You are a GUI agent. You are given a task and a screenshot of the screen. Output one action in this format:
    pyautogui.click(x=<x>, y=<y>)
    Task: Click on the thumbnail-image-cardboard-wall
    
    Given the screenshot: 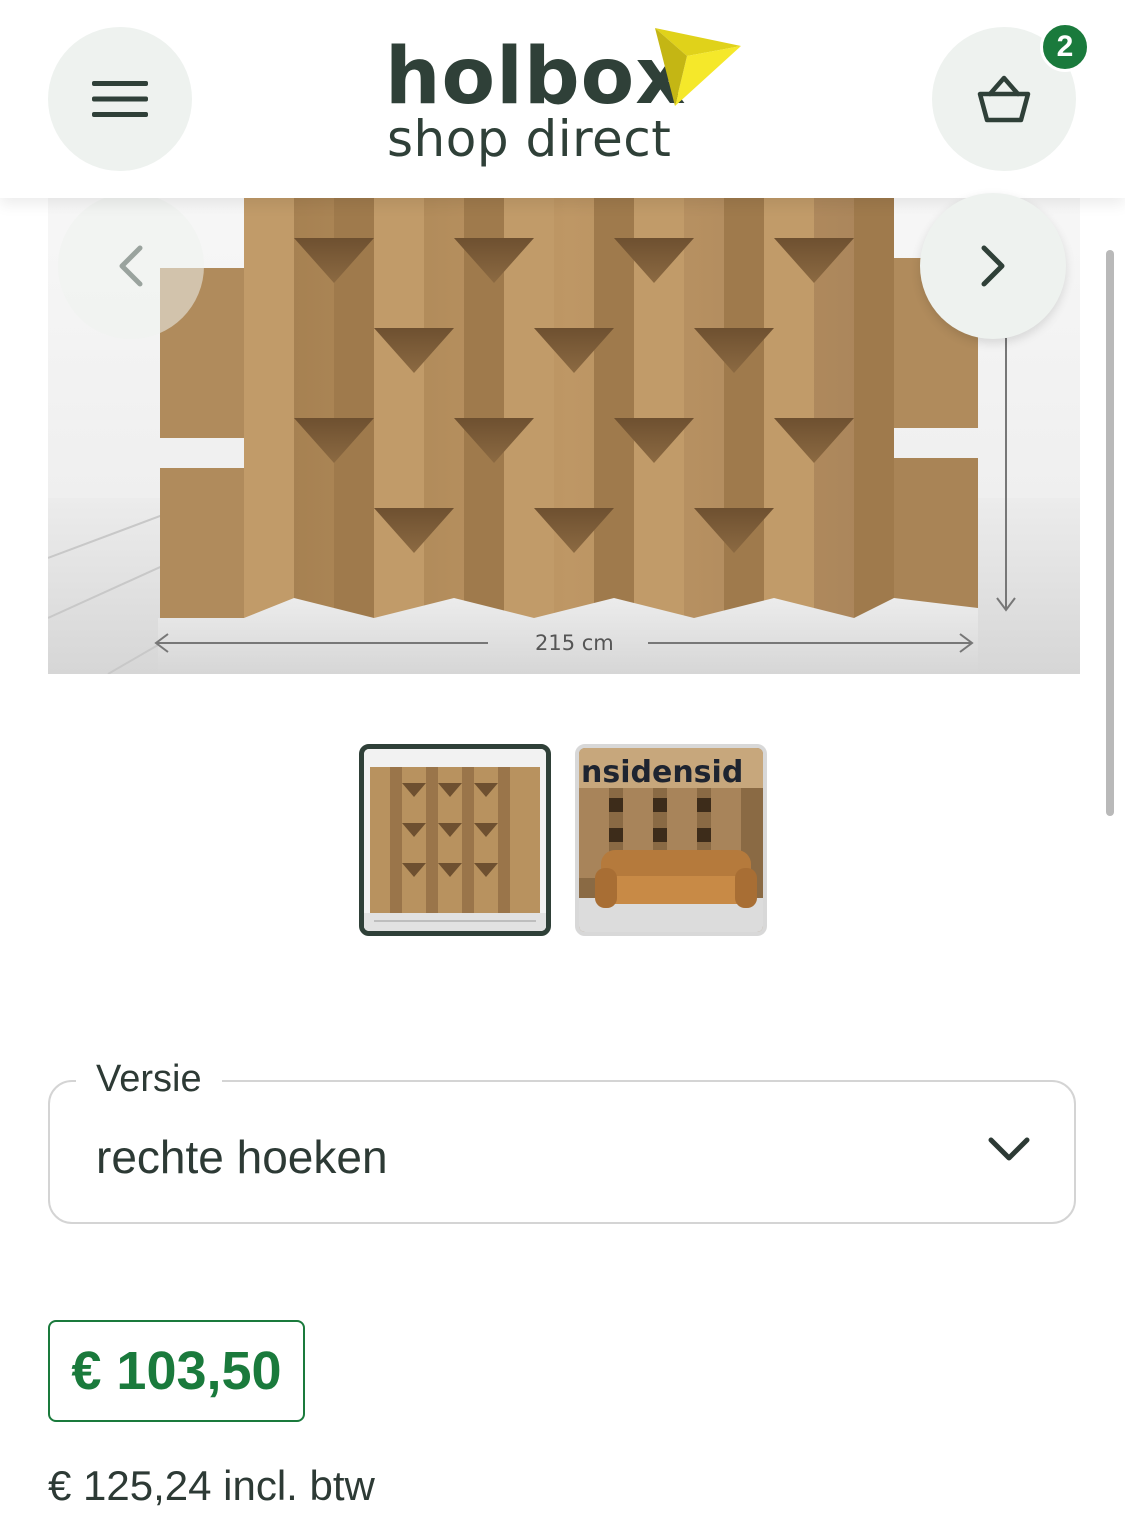 What is the action you would take?
    pyautogui.click(x=455, y=840)
    